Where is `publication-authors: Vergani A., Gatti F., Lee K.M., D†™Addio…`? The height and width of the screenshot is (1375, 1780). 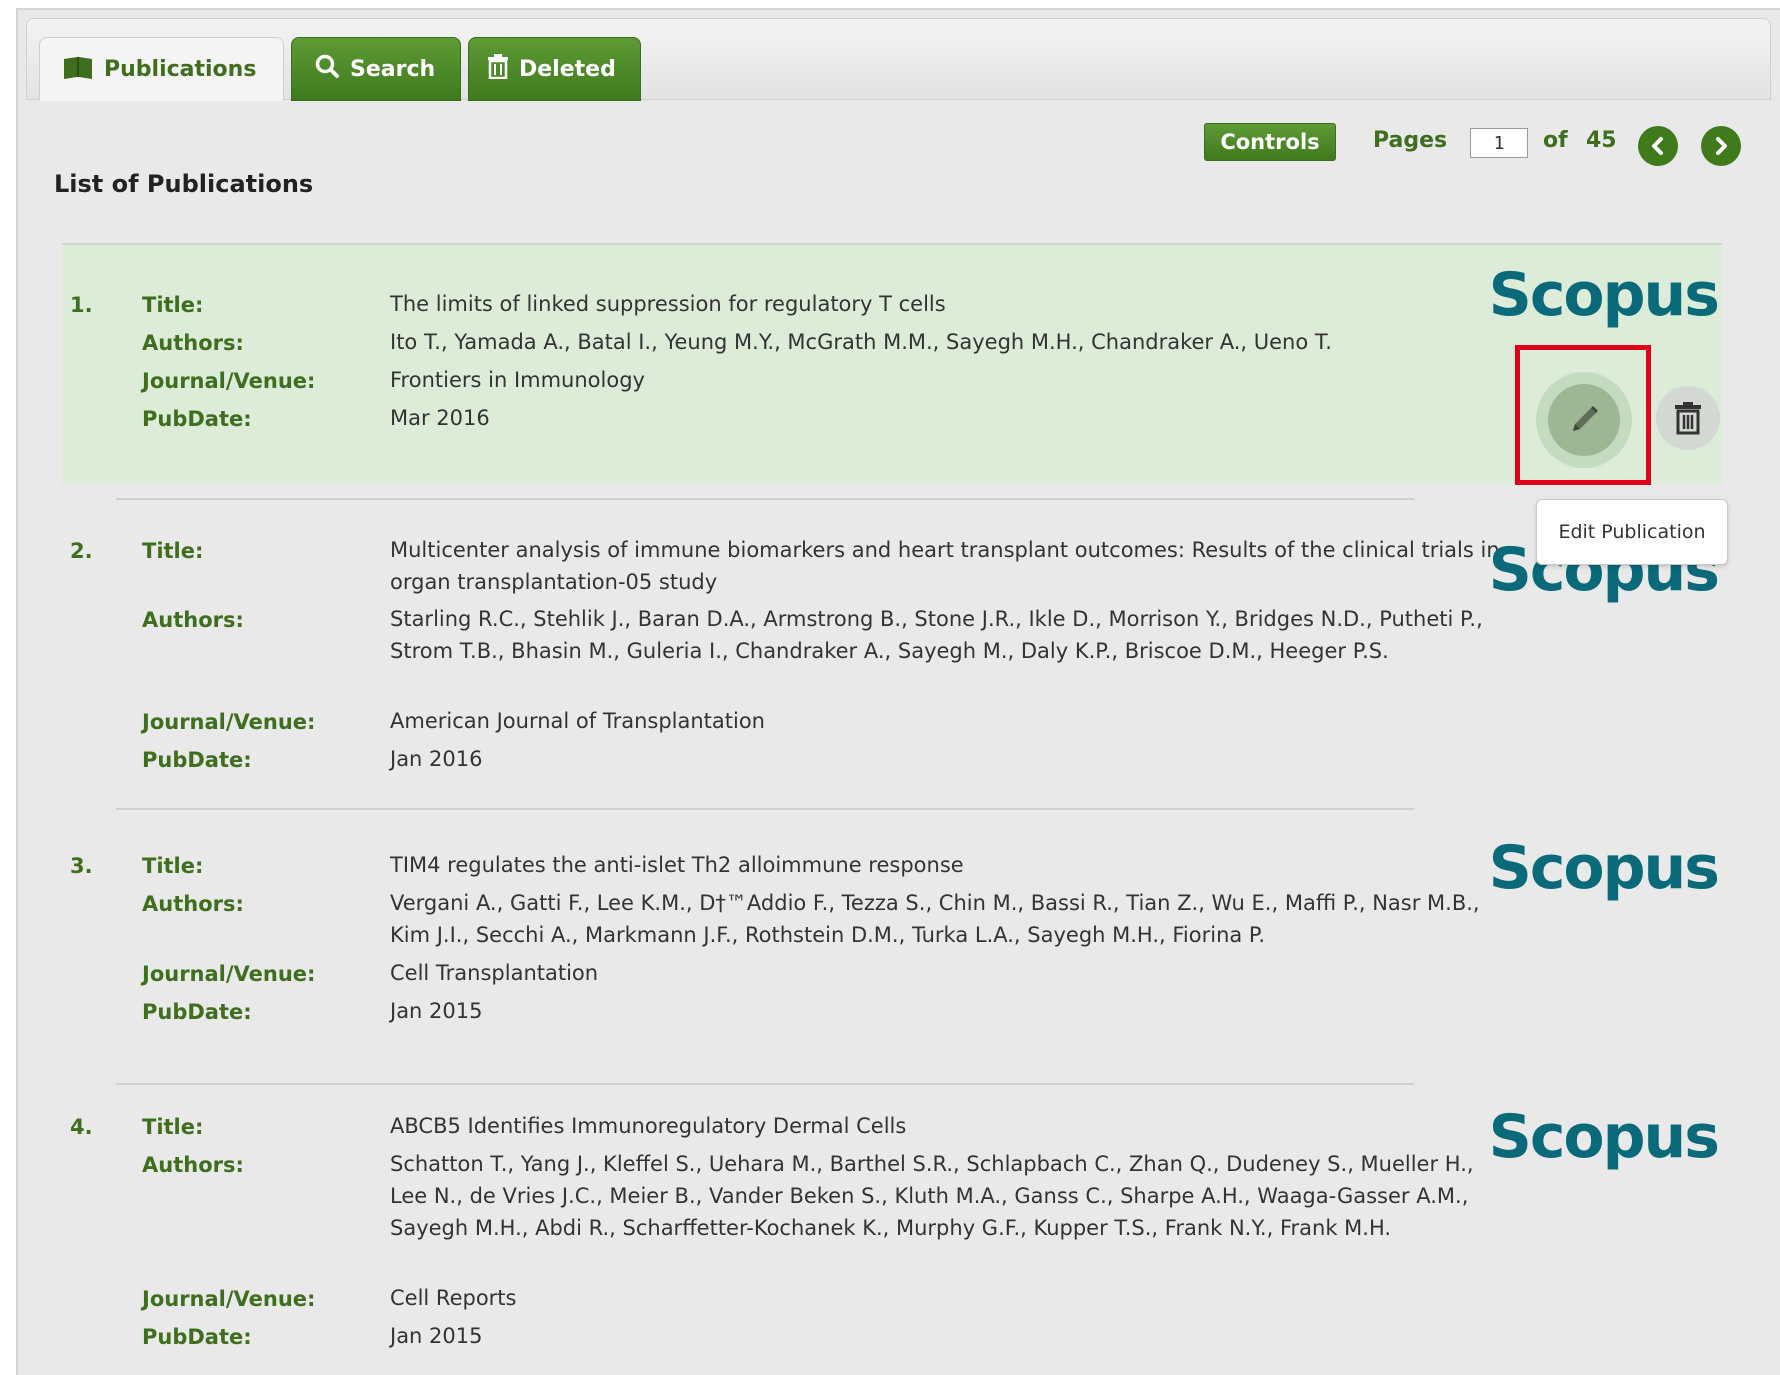
publication-authors: Vergani A., Gatti F., Lee K.M., D†™Addio… is located at coordinates (935, 919).